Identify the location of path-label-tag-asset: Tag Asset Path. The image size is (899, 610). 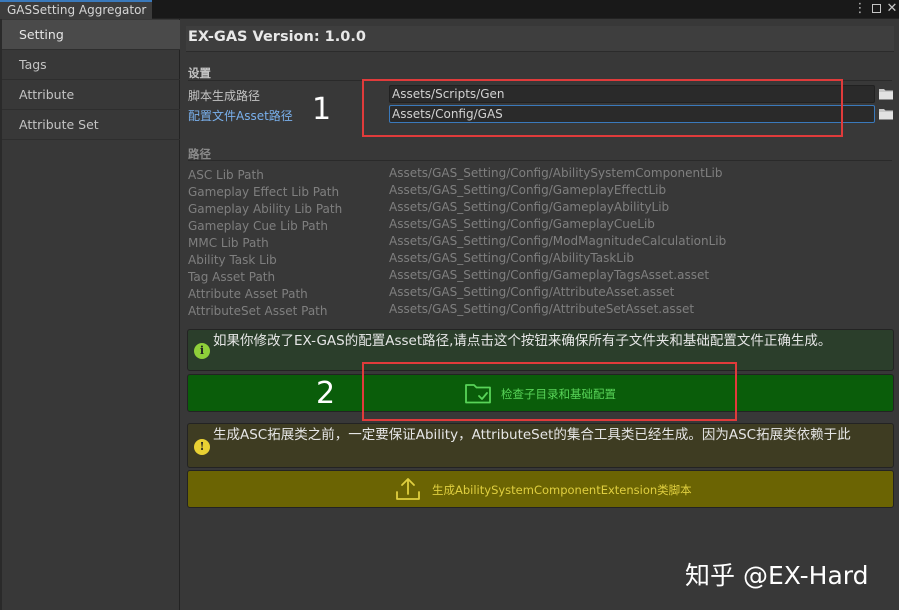
(232, 277).